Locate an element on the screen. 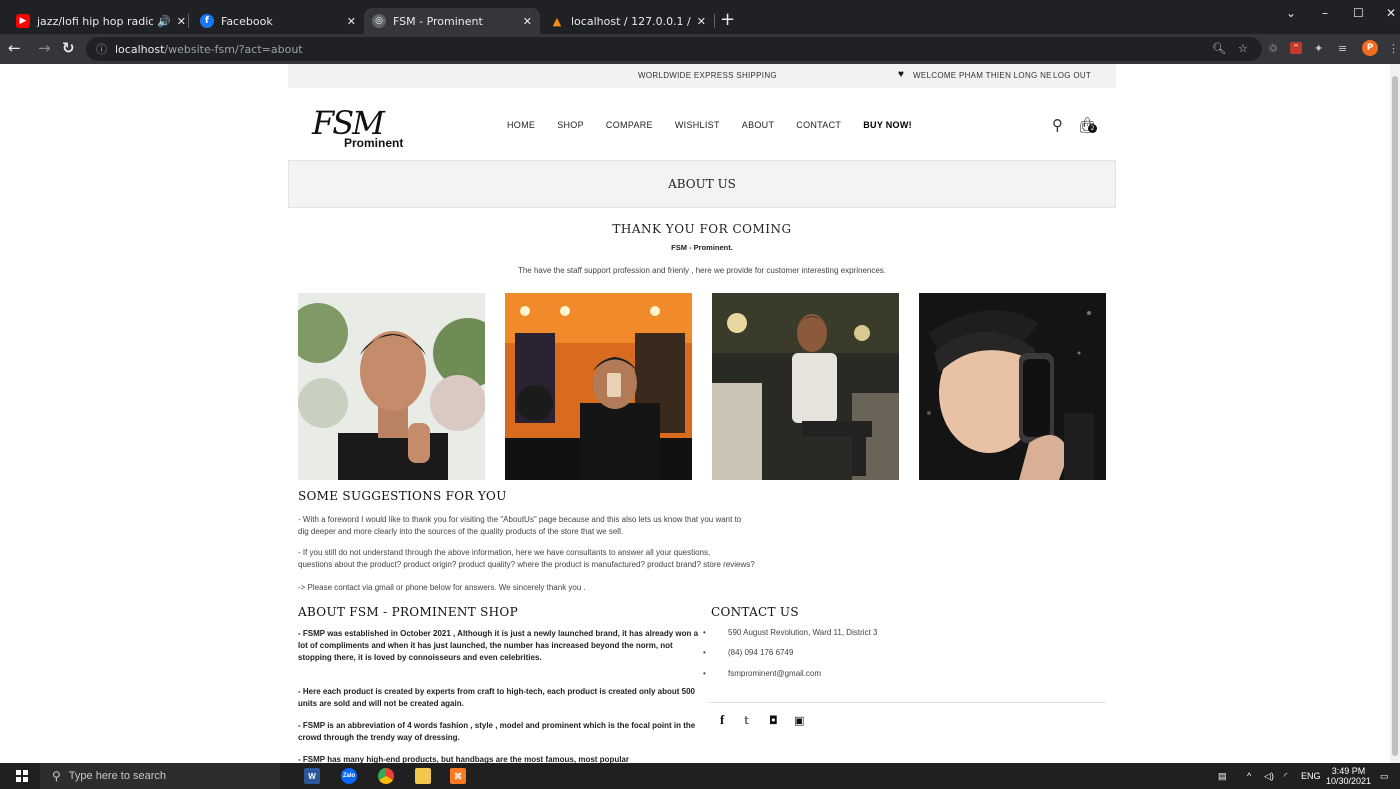 The height and width of the screenshot is (789, 1400). clock-time: 3:49 PM is located at coordinates (1348, 771).